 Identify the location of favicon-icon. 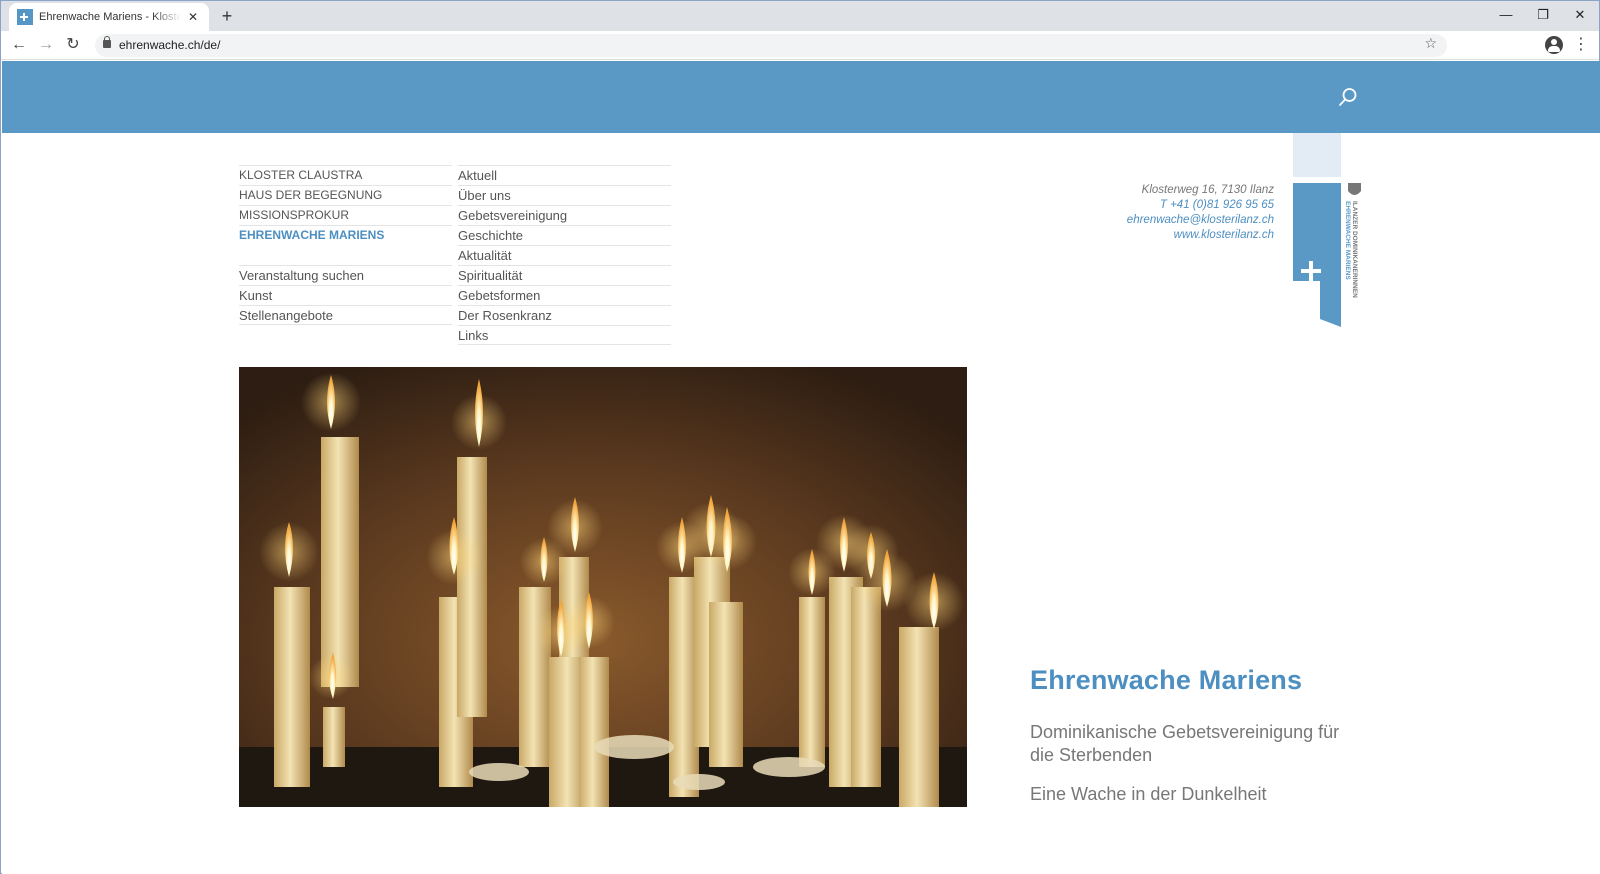
(25, 17).